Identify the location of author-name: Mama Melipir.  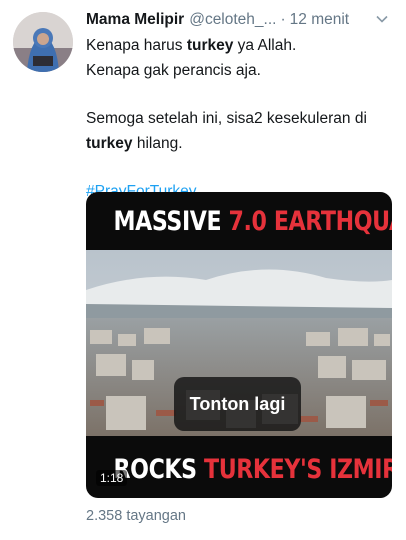
(135, 20).